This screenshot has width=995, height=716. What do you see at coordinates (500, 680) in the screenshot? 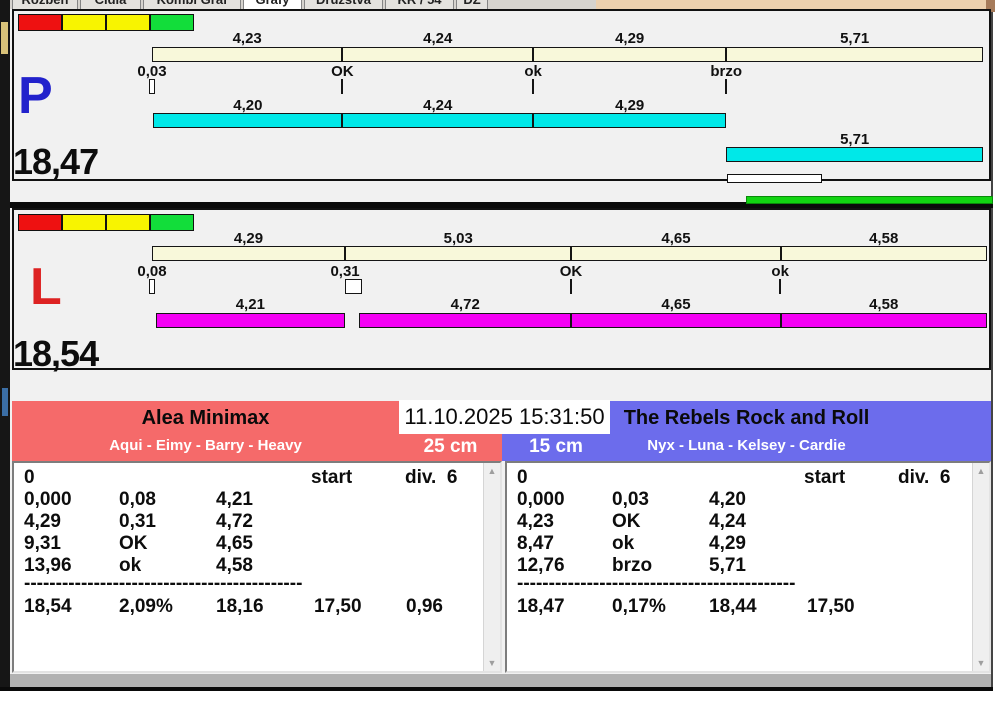
I see `window-footer-bar` at bounding box center [500, 680].